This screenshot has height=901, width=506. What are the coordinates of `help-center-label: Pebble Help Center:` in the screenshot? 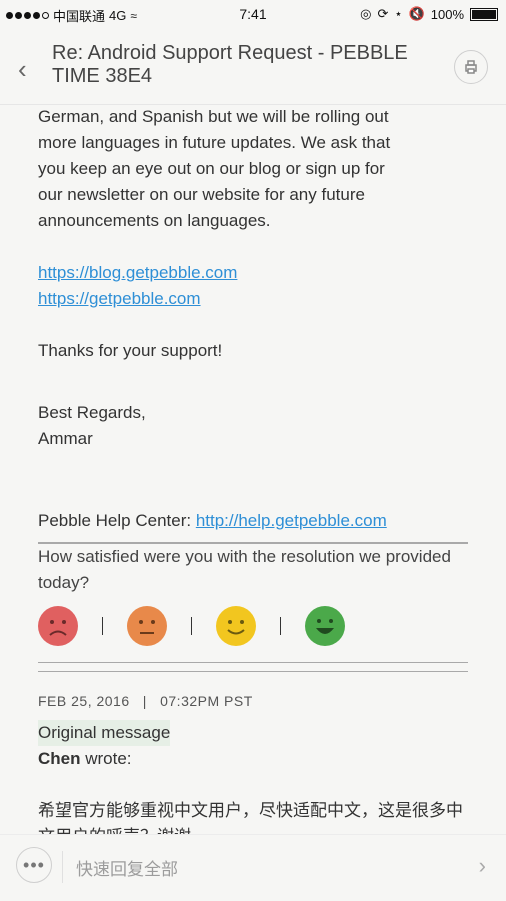 It's located at (115, 520).